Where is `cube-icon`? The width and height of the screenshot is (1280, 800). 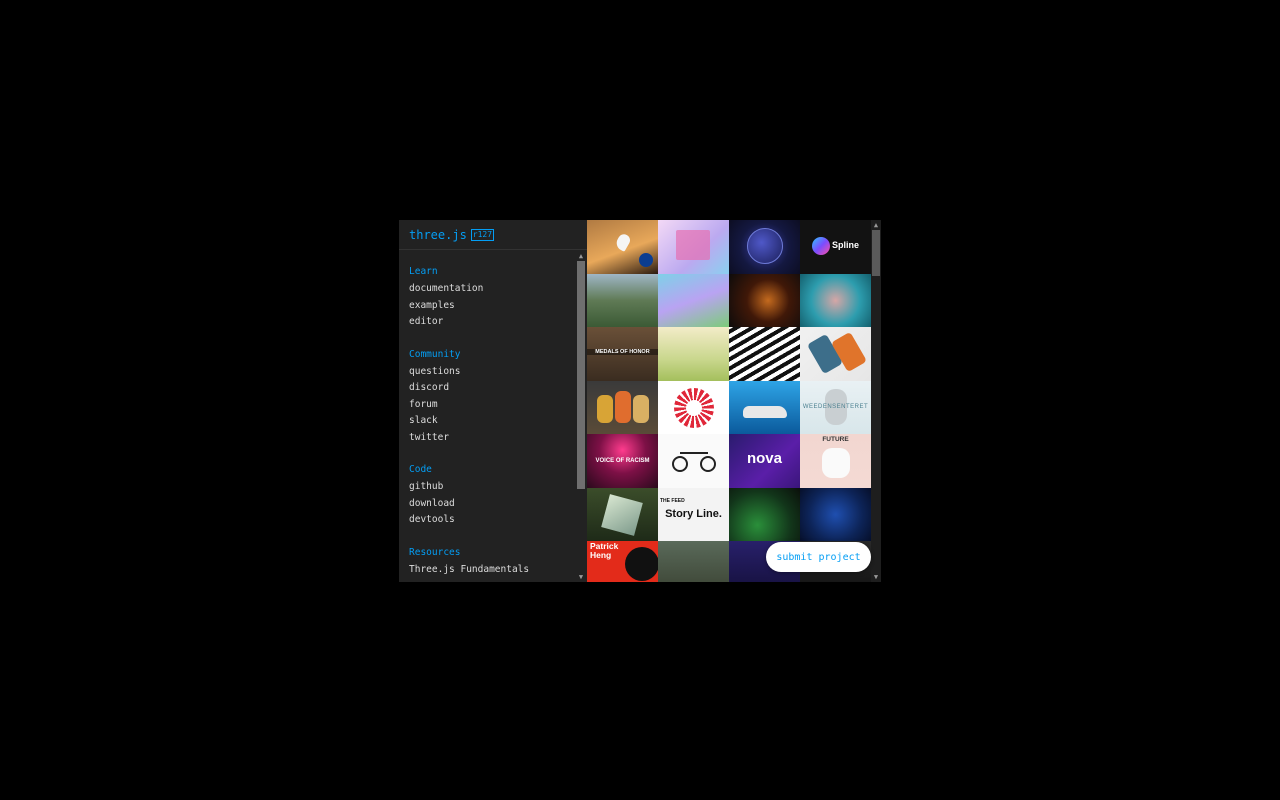 cube-icon is located at coordinates (622, 514).